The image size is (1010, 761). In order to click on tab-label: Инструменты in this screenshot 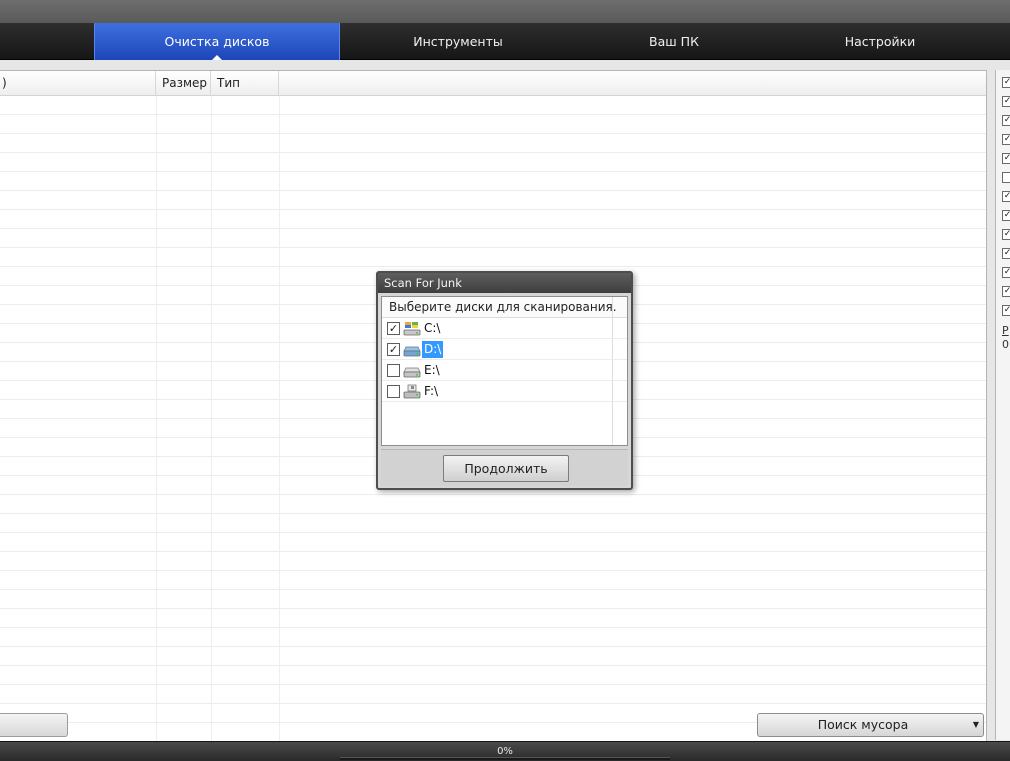, I will do `click(458, 41)`.